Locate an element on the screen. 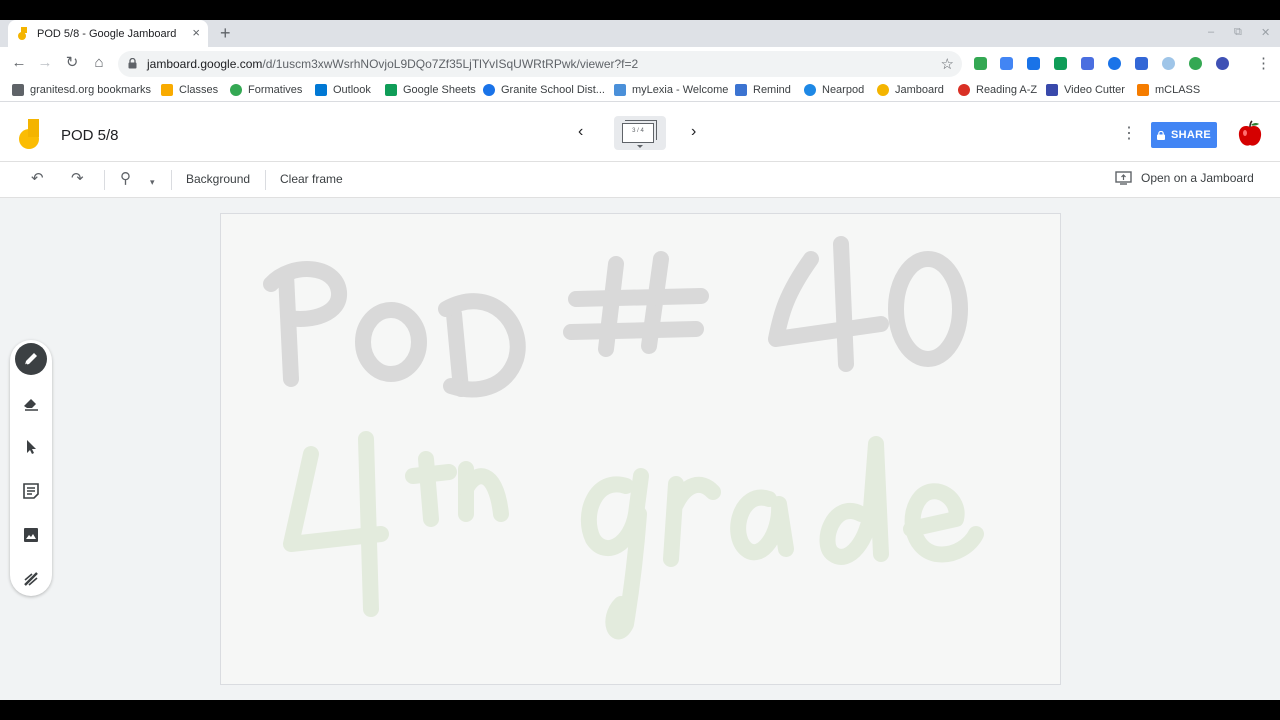  remind-icon is located at coordinates (741, 90).